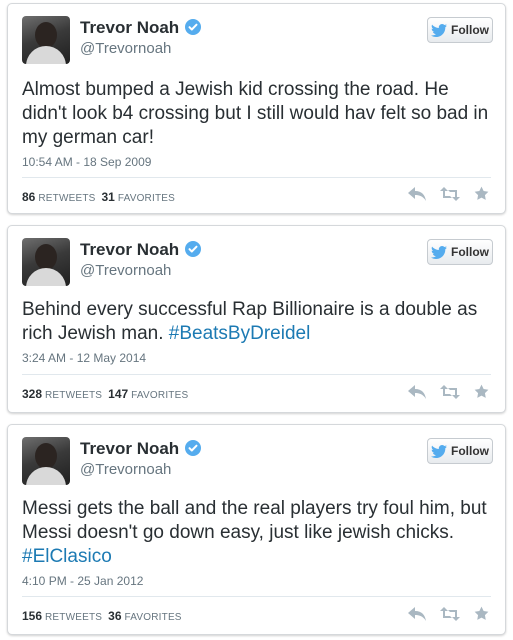 Image resolution: width=513 pixels, height=640 pixels. I want to click on retweet-count: 328, so click(32, 394).